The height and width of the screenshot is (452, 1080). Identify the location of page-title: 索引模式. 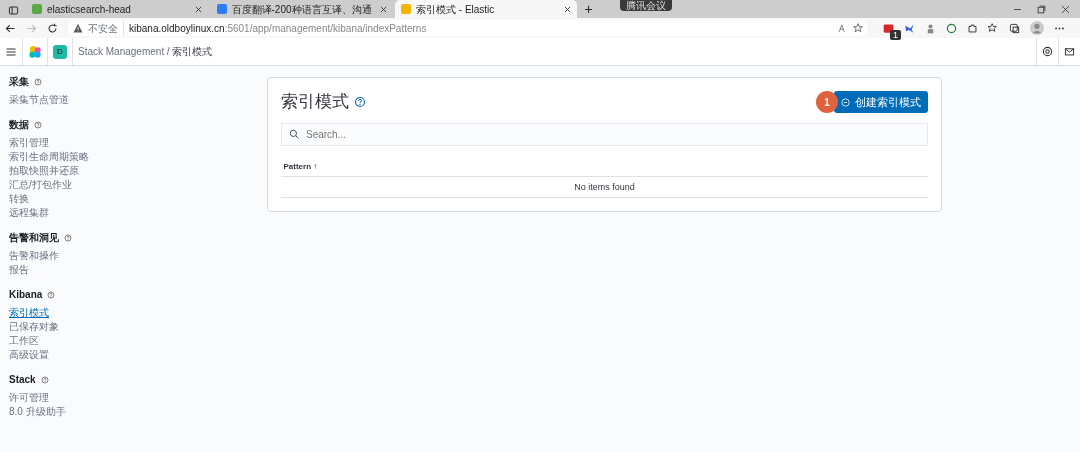
(315, 102).